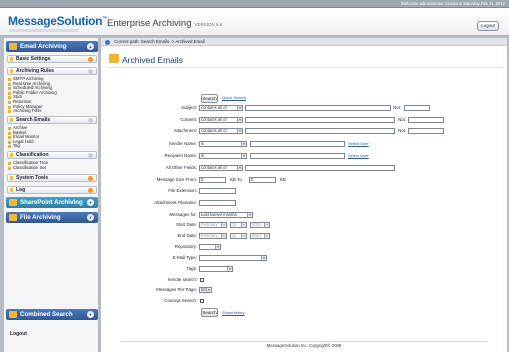  I want to click on search-button: Search, so click(209, 98).